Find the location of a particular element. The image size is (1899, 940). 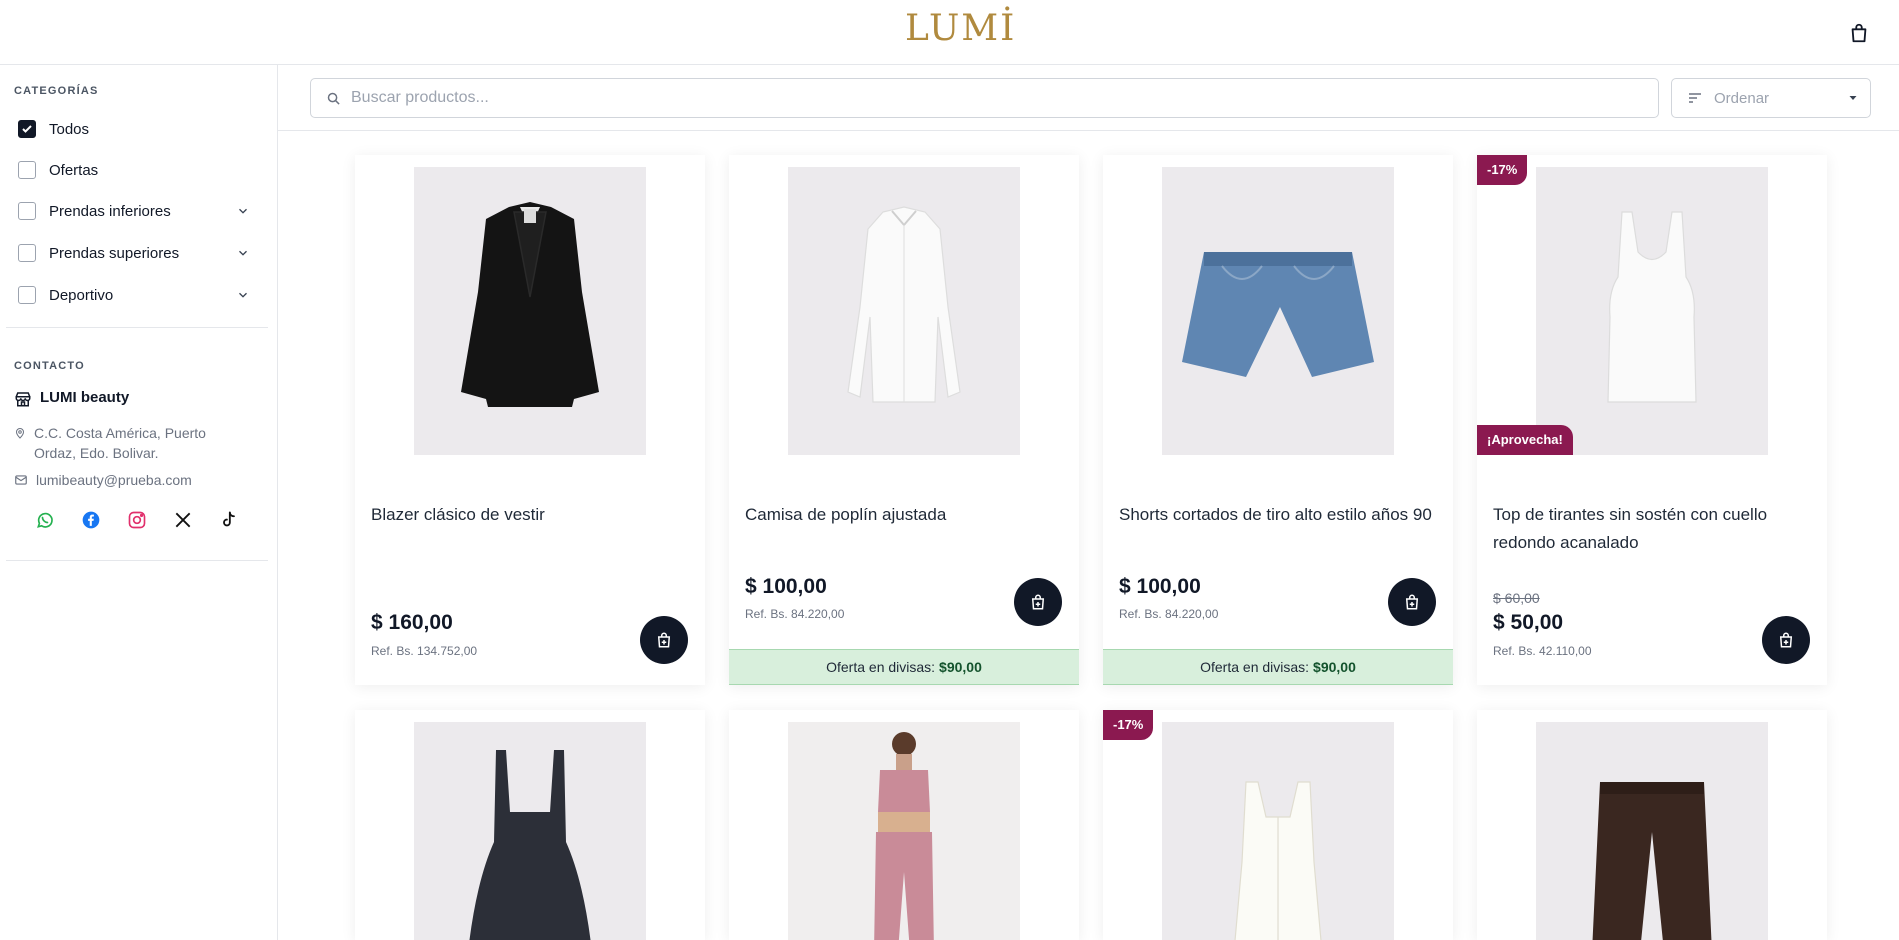

business-name: LUMI beauty is located at coordinates (85, 397).